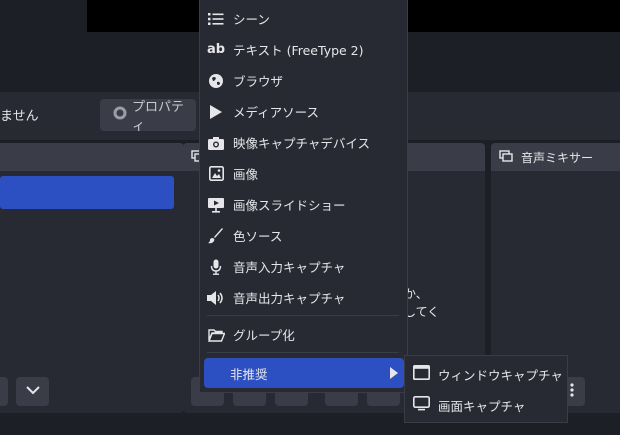 The width and height of the screenshot is (620, 435). I want to click on menu-item-label: 色ソース, so click(258, 236).